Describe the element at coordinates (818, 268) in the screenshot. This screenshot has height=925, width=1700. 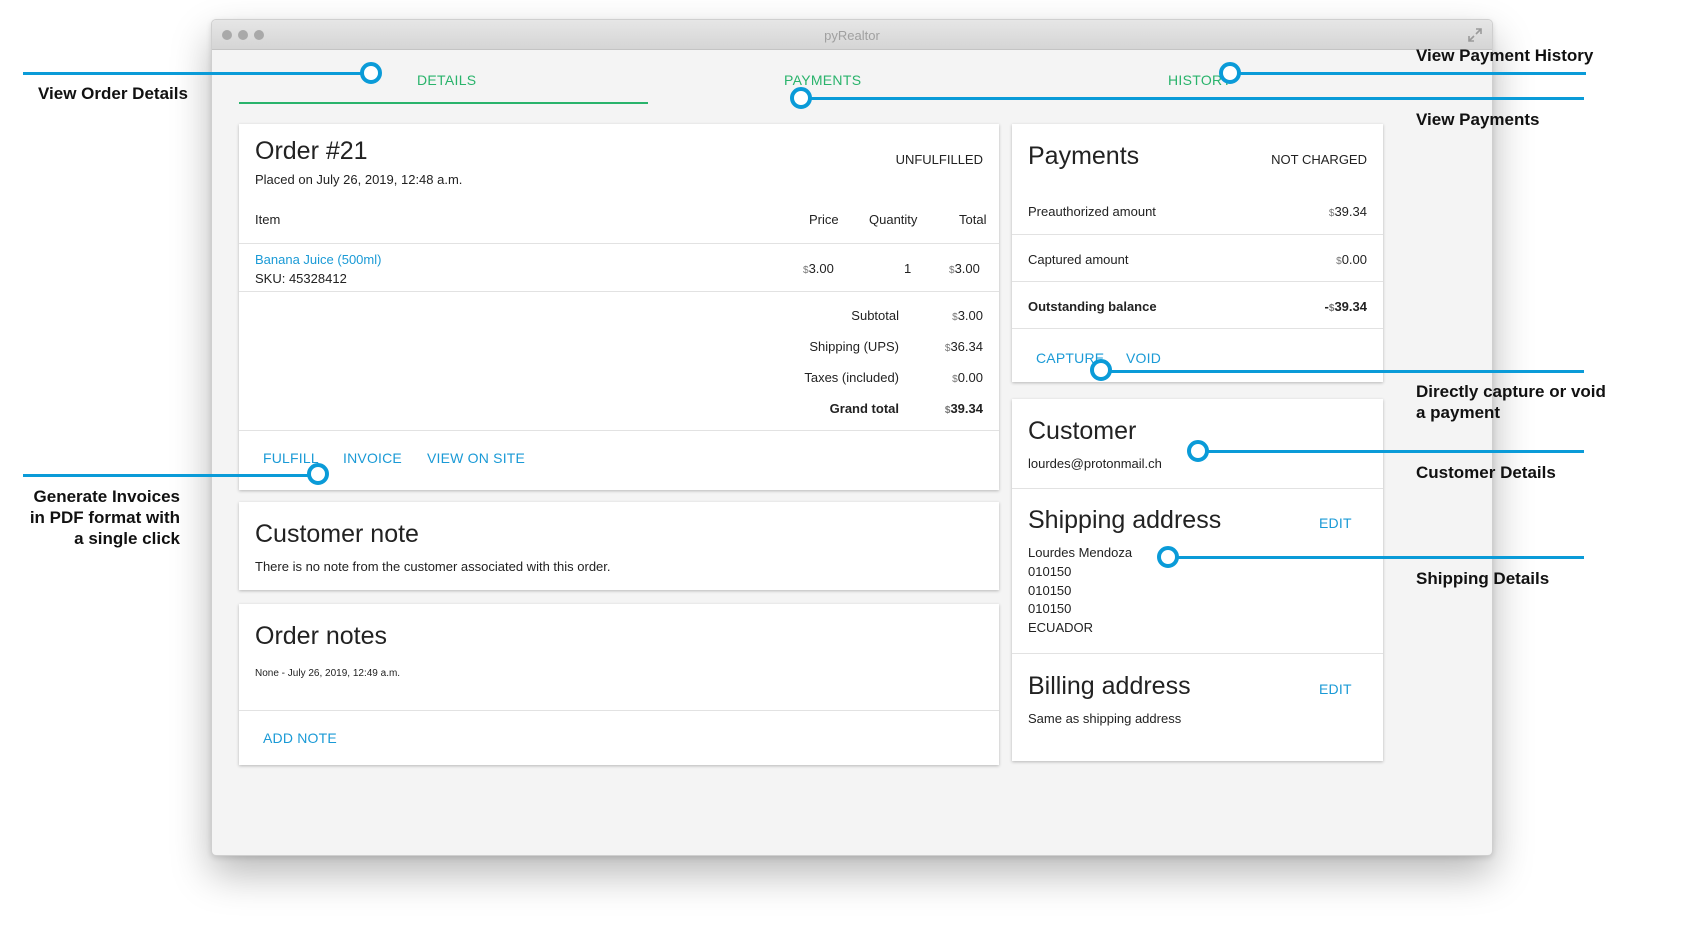
I see `line-item-price: $3.00` at that location.